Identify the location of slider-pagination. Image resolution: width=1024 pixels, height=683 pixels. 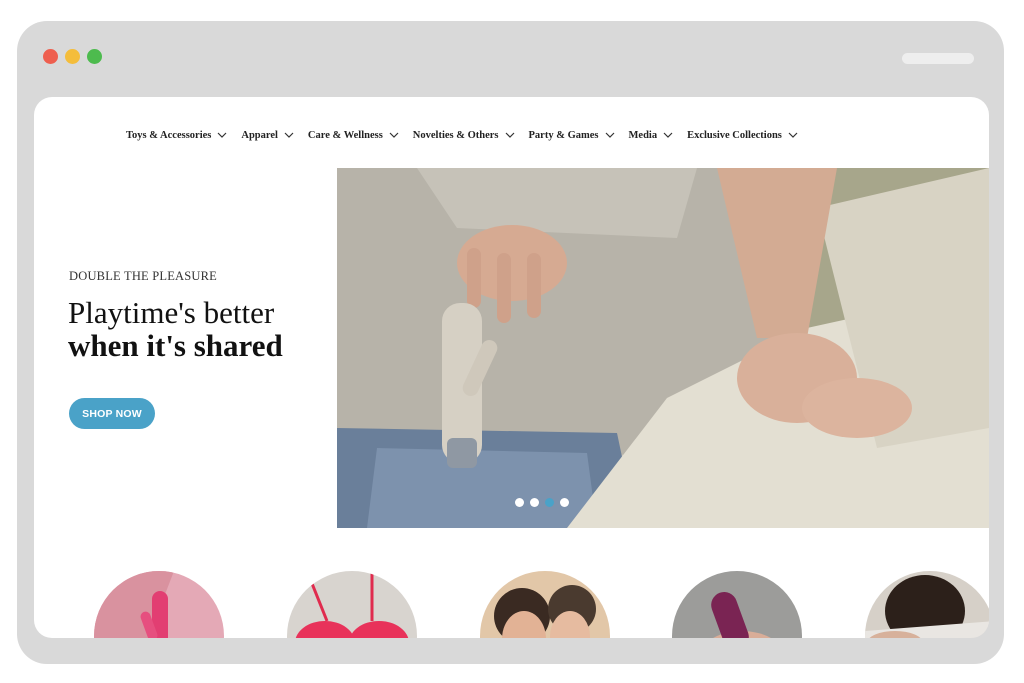
(542, 502).